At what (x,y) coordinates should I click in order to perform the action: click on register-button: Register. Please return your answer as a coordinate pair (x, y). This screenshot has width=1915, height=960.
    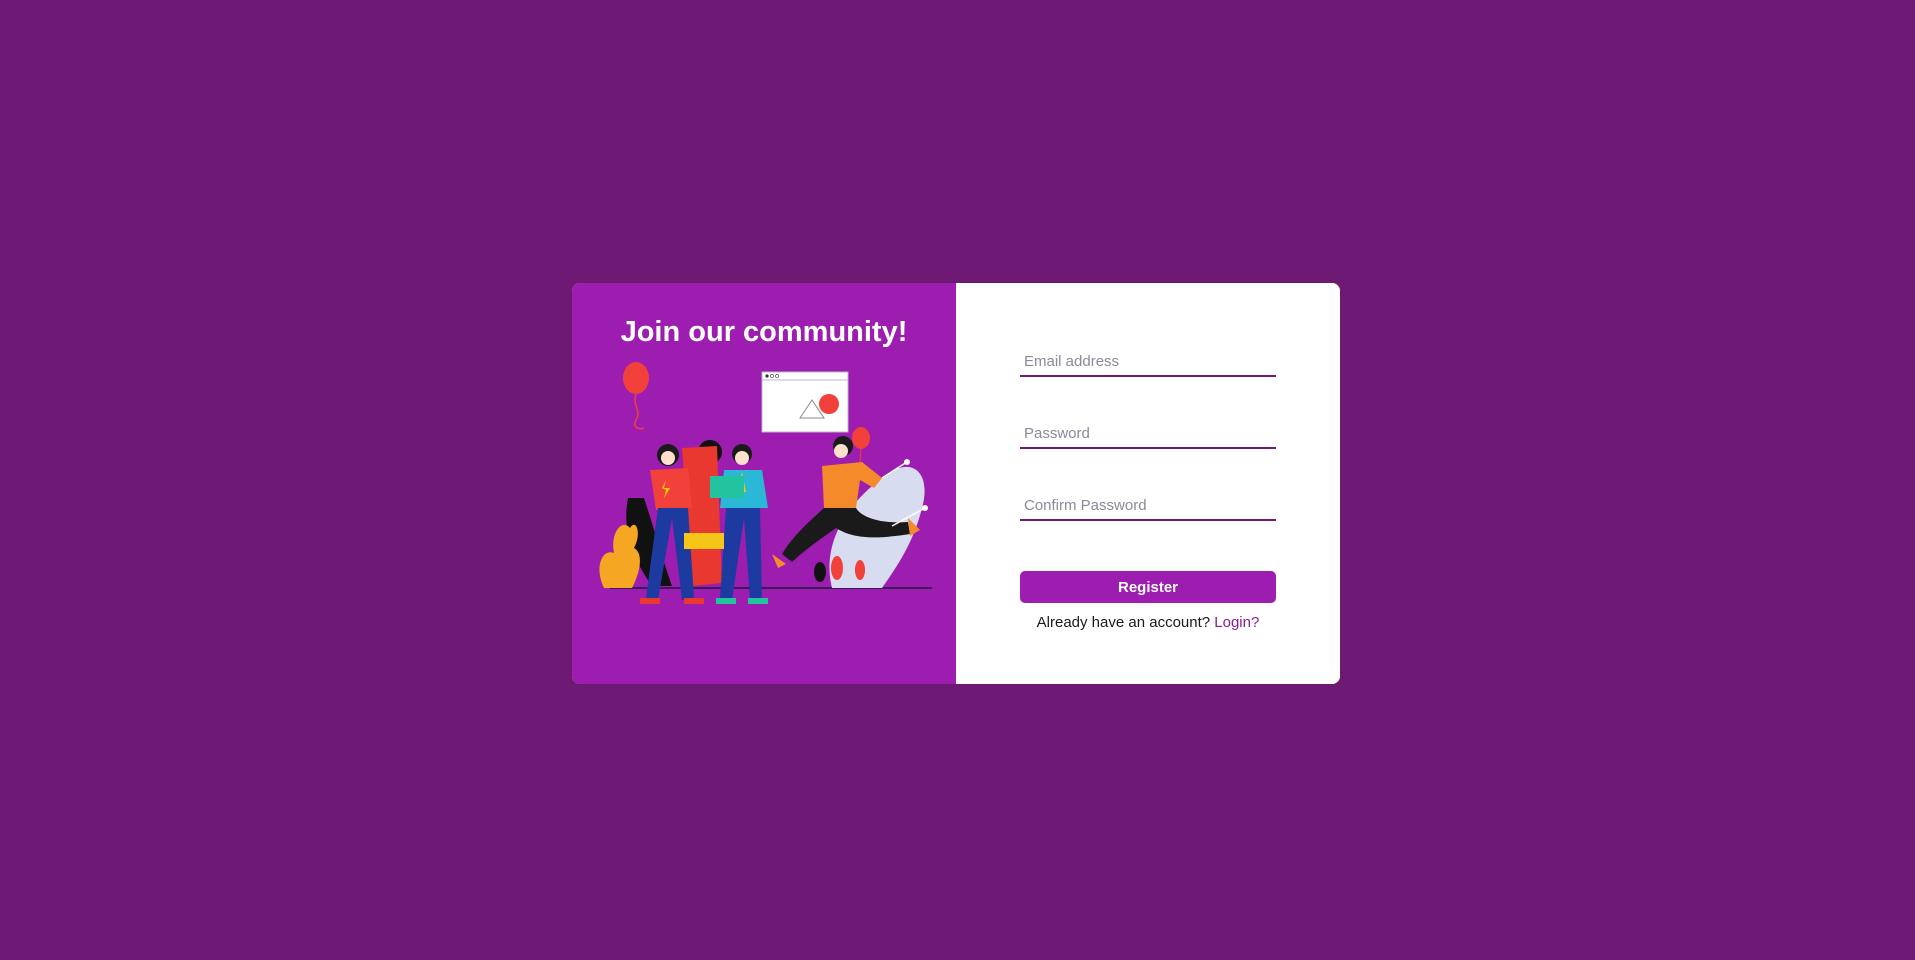
    Looking at the image, I should click on (1148, 587).